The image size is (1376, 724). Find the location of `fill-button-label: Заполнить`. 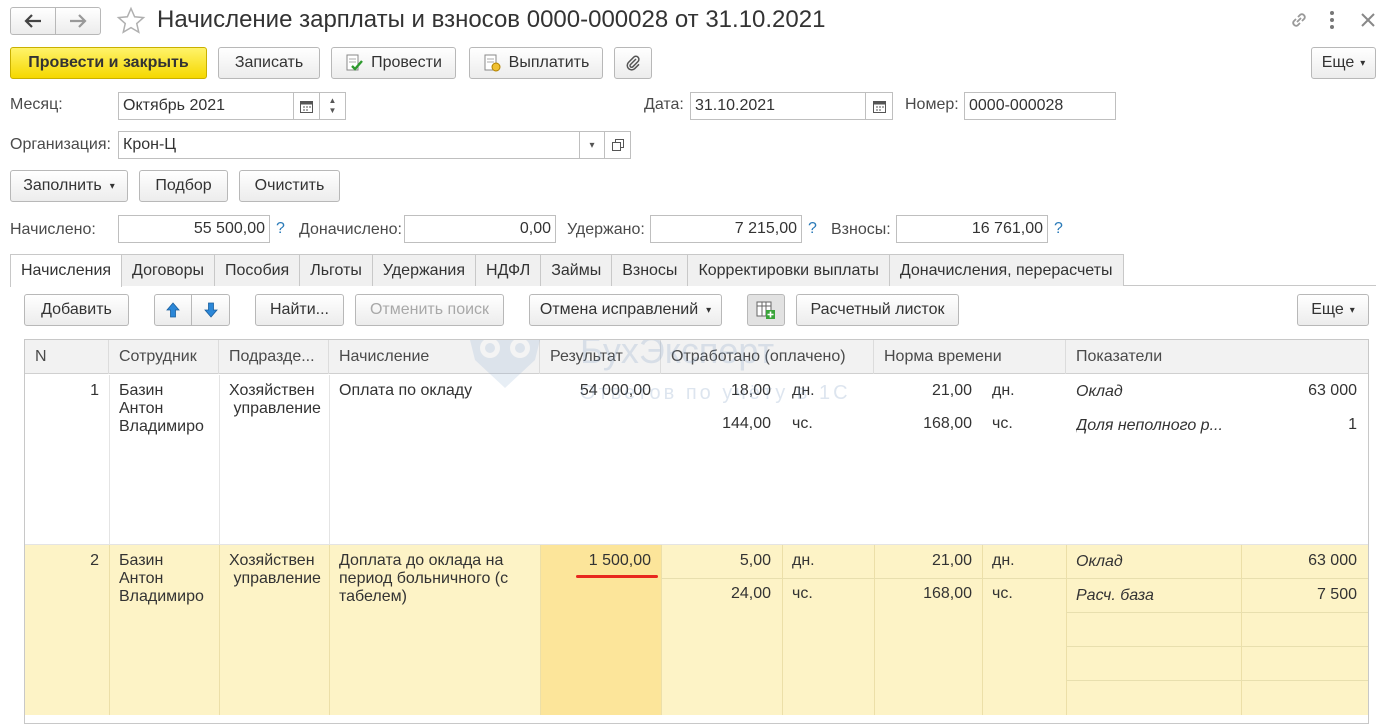

fill-button-label: Заполнить is located at coordinates (62, 185).